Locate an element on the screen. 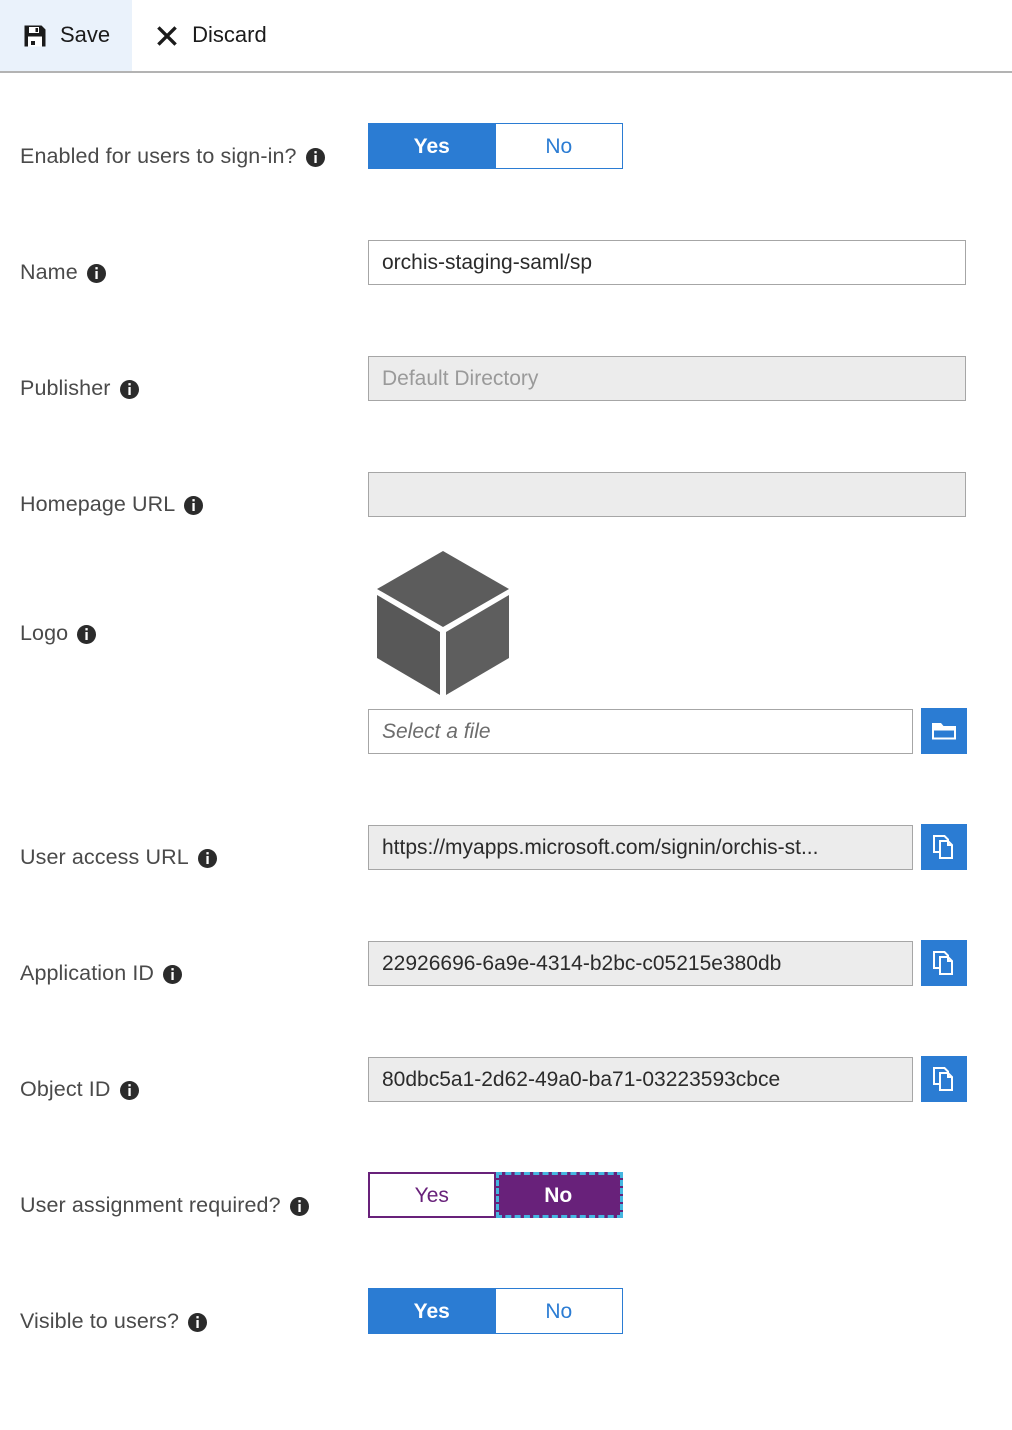  name-input: orchis-staging-saml/sp is located at coordinates (667, 262).